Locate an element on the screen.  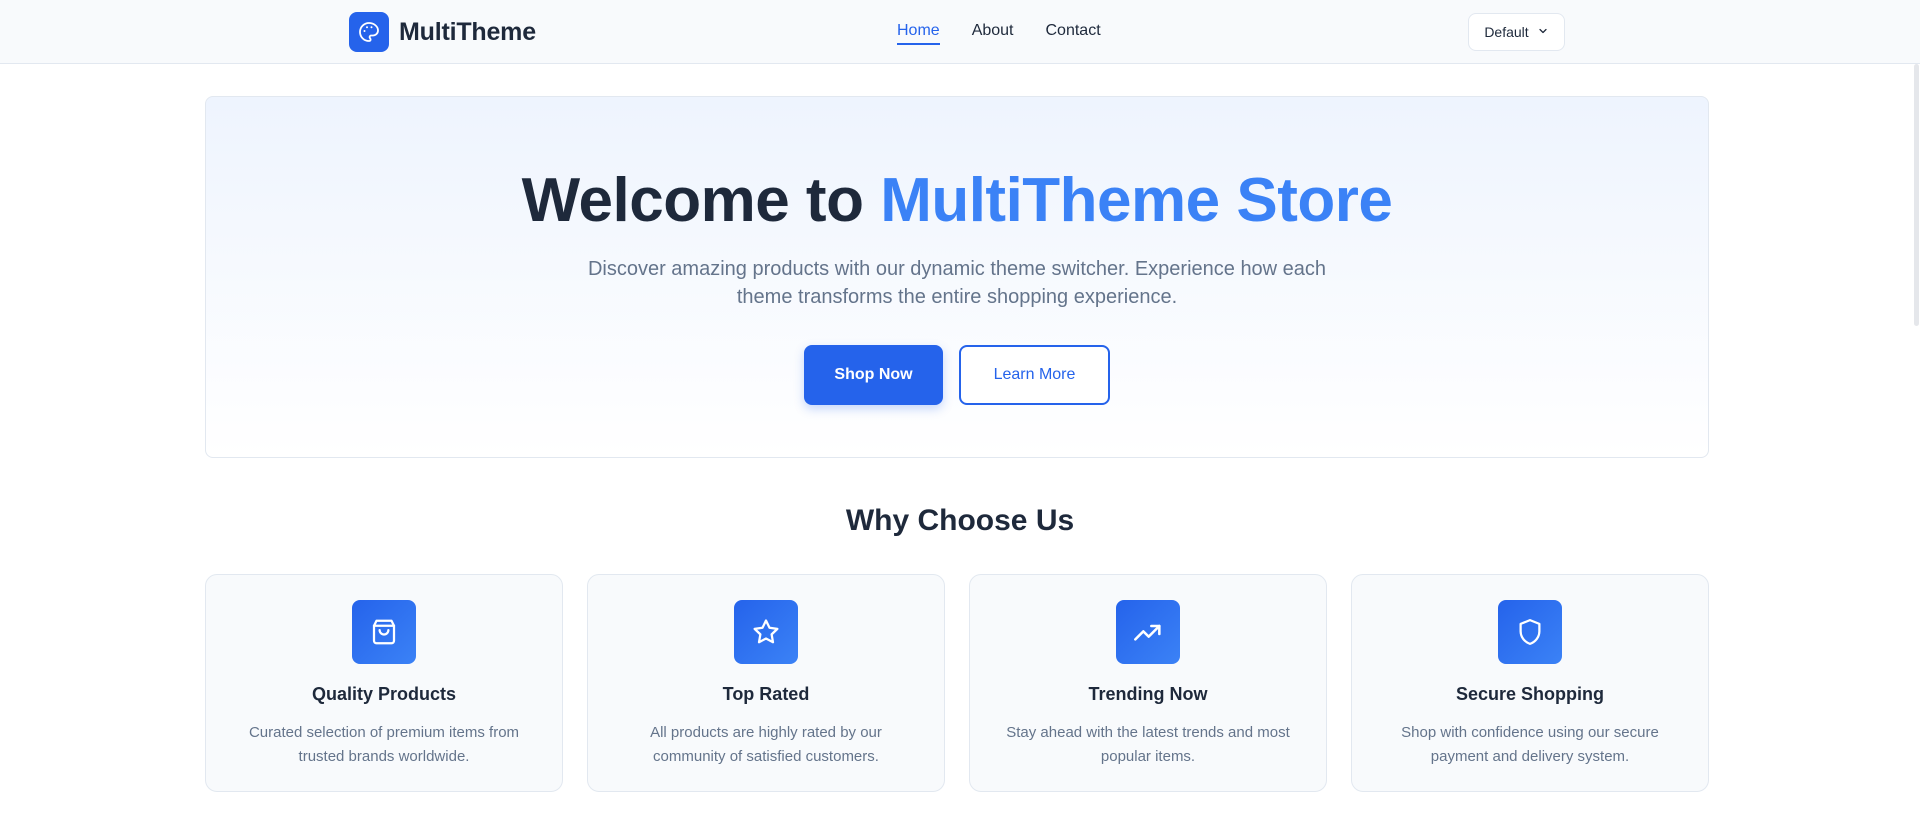
theme-selector-dropdown: Default is located at coordinates (1516, 32).